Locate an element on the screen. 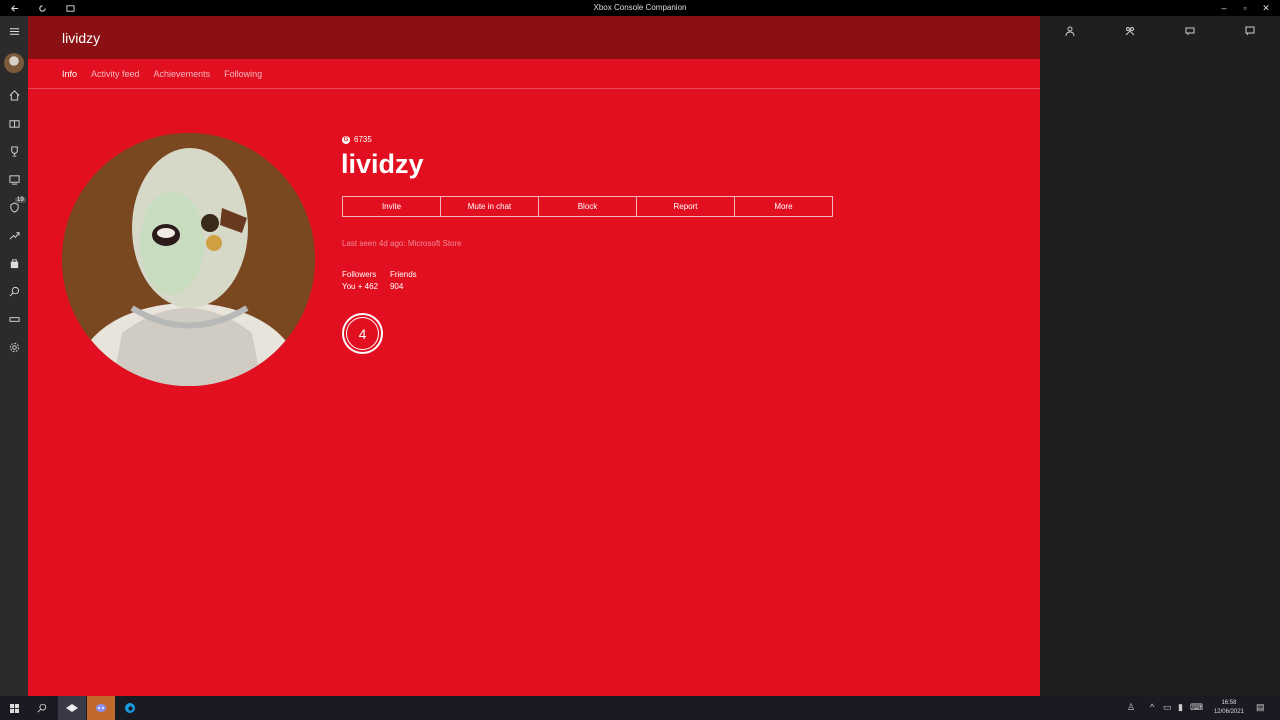 This screenshot has width=1280, height=720. gamerscore: G 6735 is located at coordinates (357, 139).